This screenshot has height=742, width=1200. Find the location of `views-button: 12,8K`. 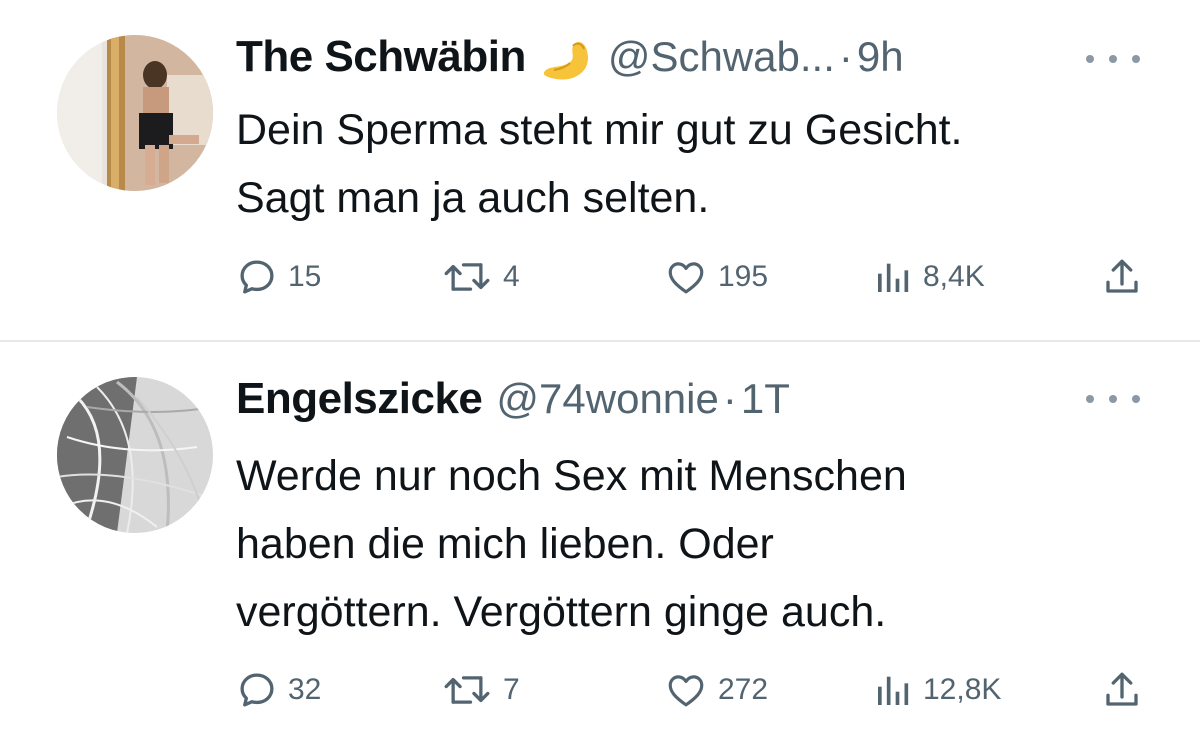

views-button: 12,8K is located at coordinates (937, 690).